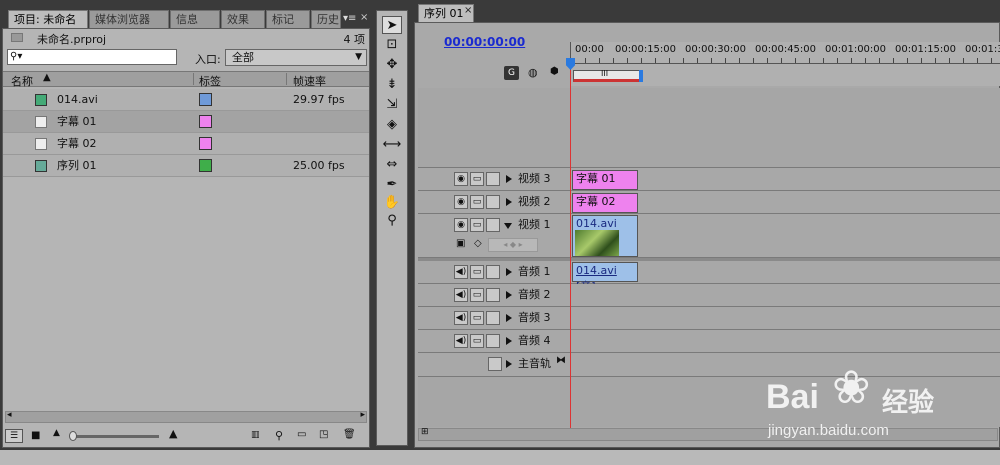 The image size is (1000, 465). What do you see at coordinates (511, 73) in the screenshot?
I see `snap-icon: G` at bounding box center [511, 73].